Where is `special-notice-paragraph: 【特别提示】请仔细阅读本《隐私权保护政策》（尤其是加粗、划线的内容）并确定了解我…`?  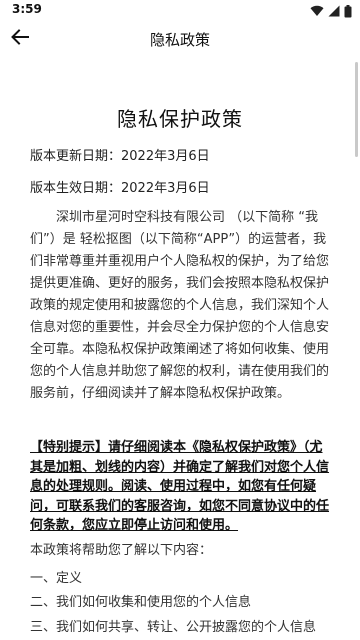
special-notice-paragraph: 【特别提示】请仔细阅读本《隐私权保护政策》（尤其是加粗、划线的内容）并确定了解我… is located at coordinates (180, 486).